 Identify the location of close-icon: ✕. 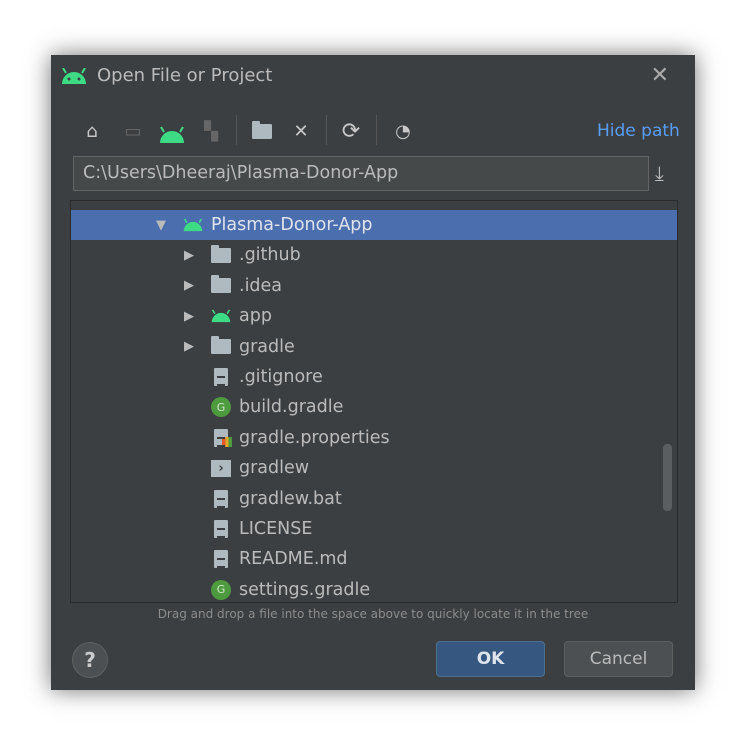
(660, 75).